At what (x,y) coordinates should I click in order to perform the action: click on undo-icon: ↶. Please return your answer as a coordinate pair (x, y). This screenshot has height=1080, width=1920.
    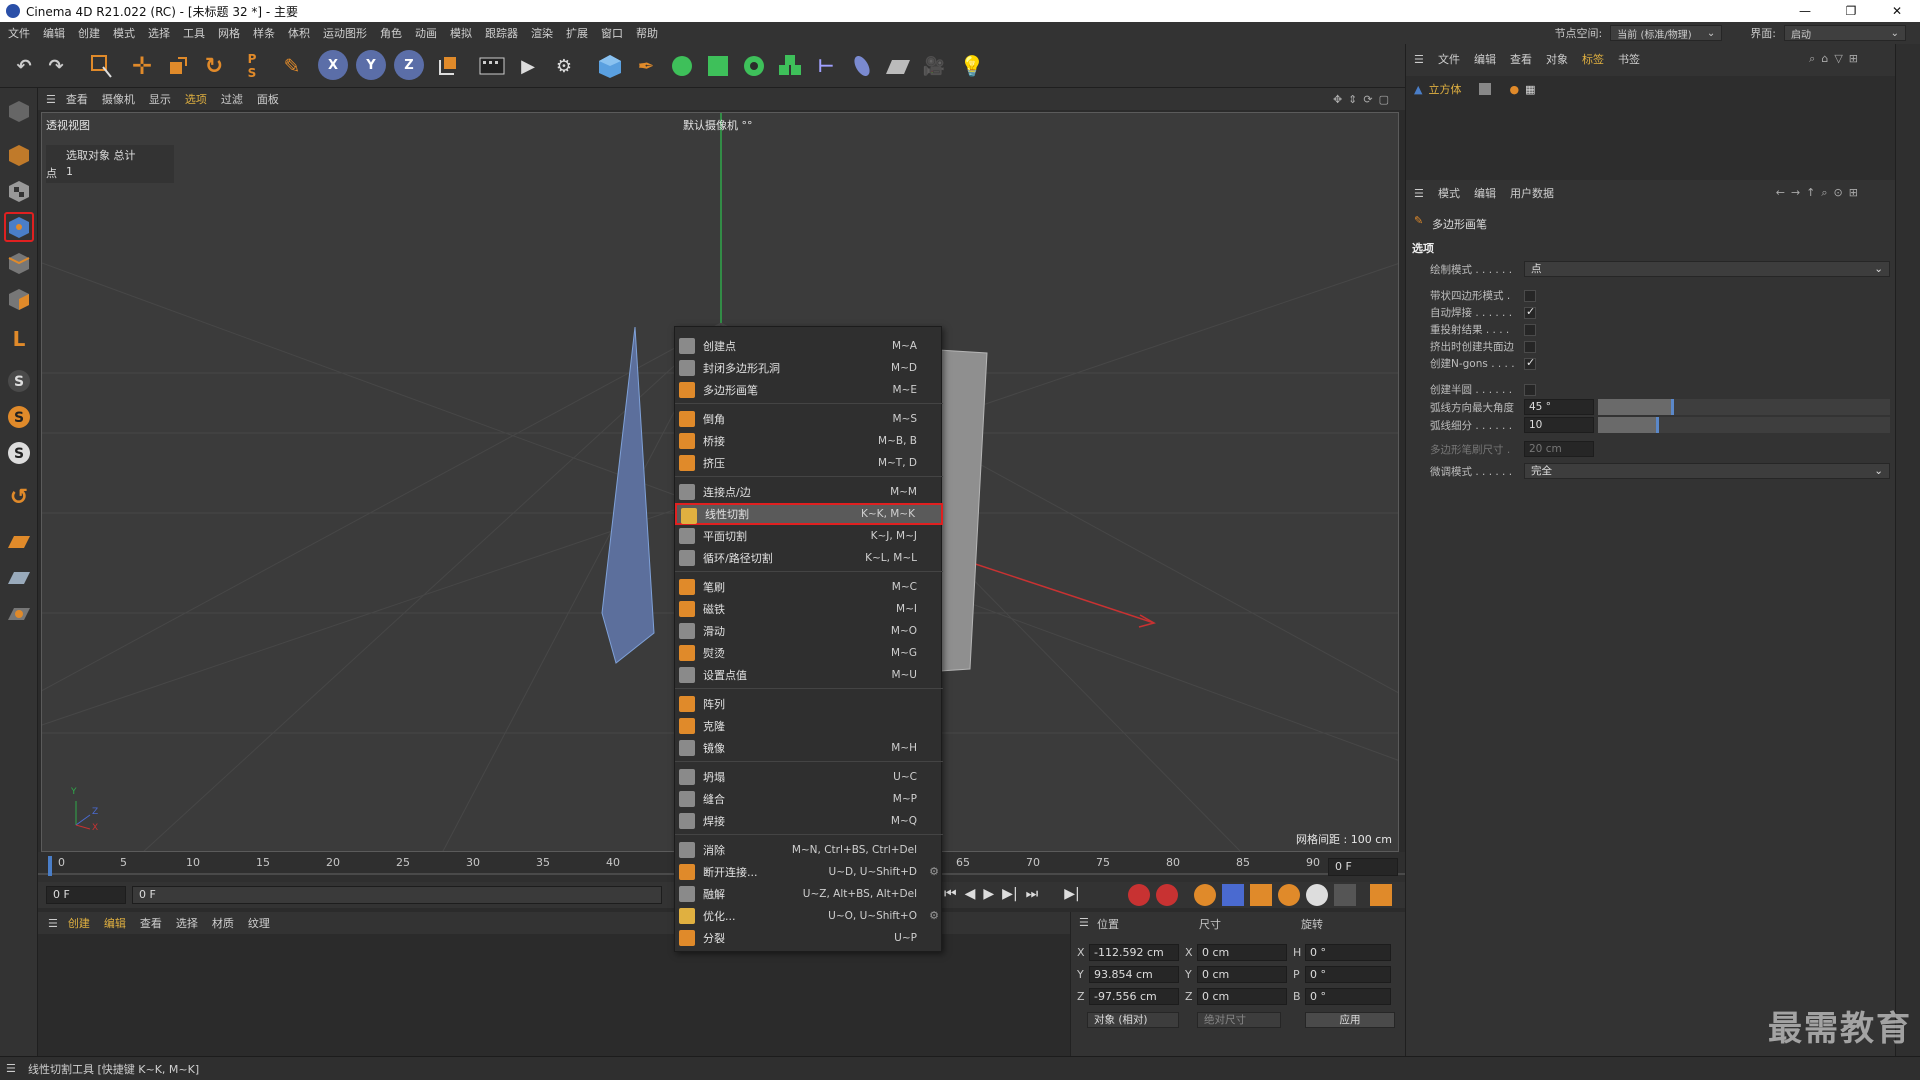
    Looking at the image, I should click on (24, 66).